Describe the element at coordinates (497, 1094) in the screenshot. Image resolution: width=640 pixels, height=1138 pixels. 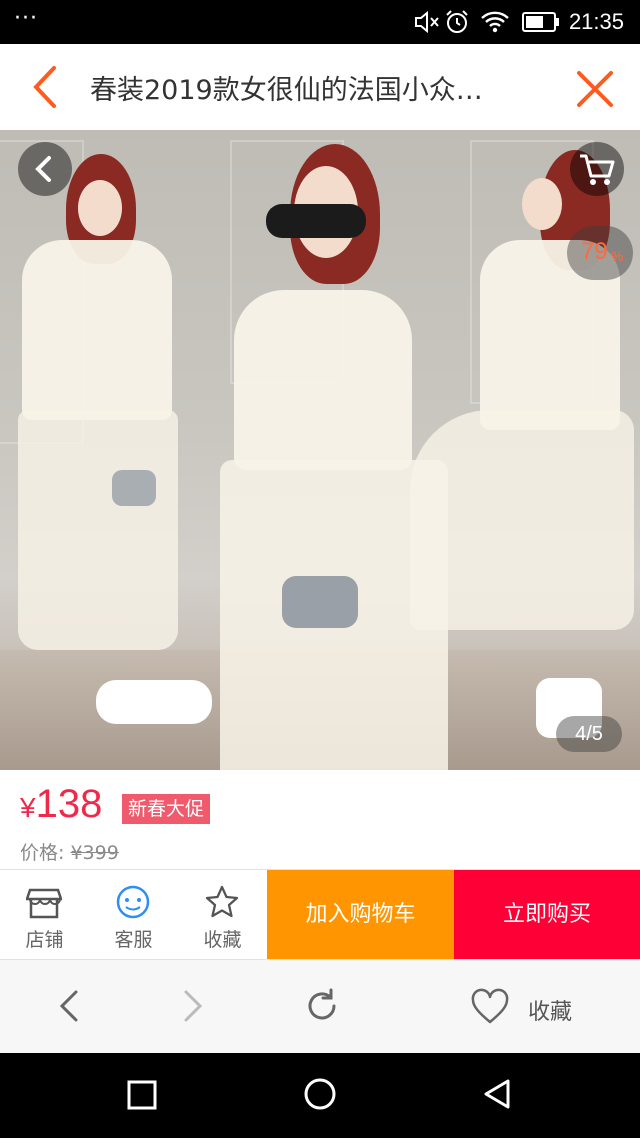
I see `system-back-icon` at that location.